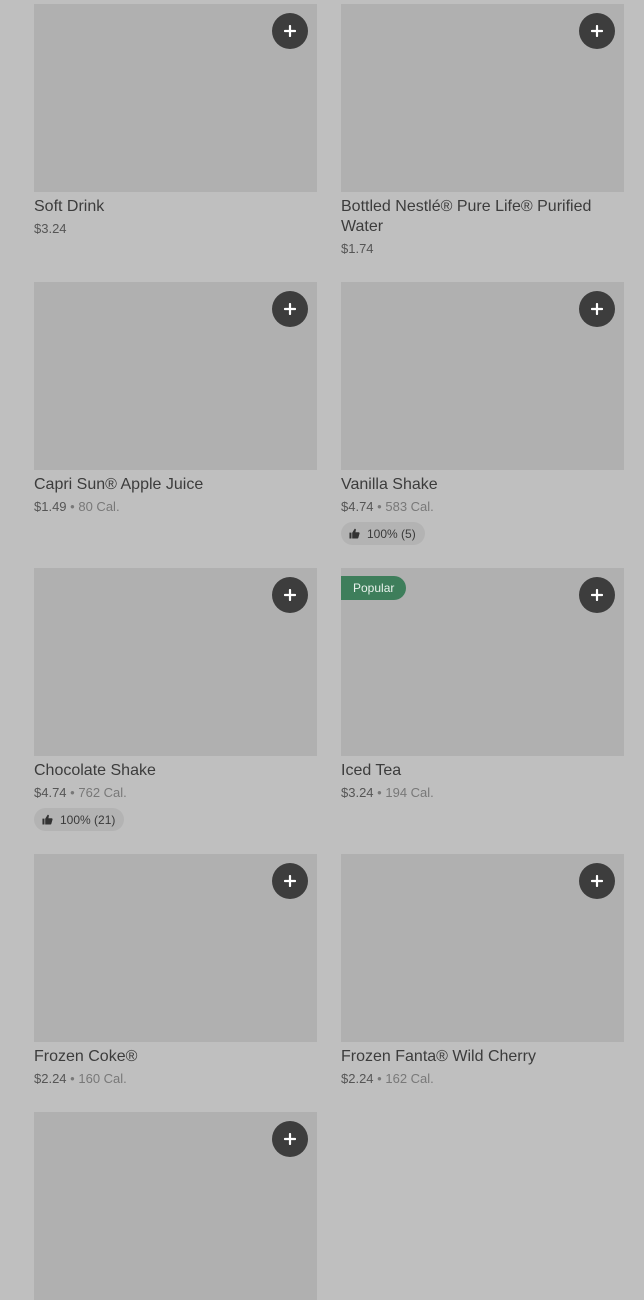  Describe the element at coordinates (69, 206) in the screenshot. I see `item-name: Soft Drink` at that location.